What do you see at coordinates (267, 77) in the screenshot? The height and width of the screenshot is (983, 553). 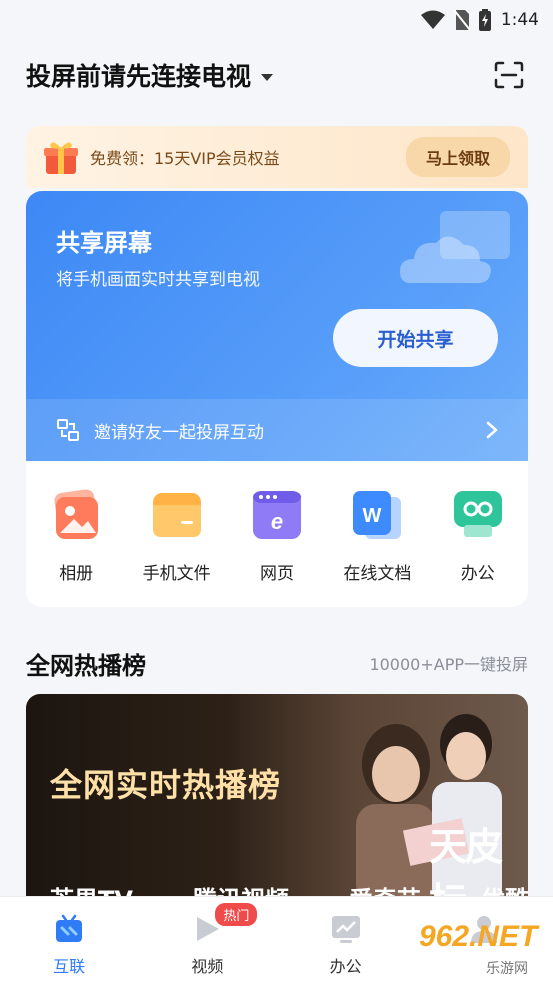 I see `chevron-down-icon` at bounding box center [267, 77].